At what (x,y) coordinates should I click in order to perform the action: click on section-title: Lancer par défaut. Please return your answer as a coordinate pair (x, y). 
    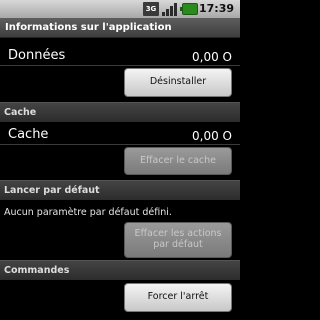
    Looking at the image, I should click on (52, 190).